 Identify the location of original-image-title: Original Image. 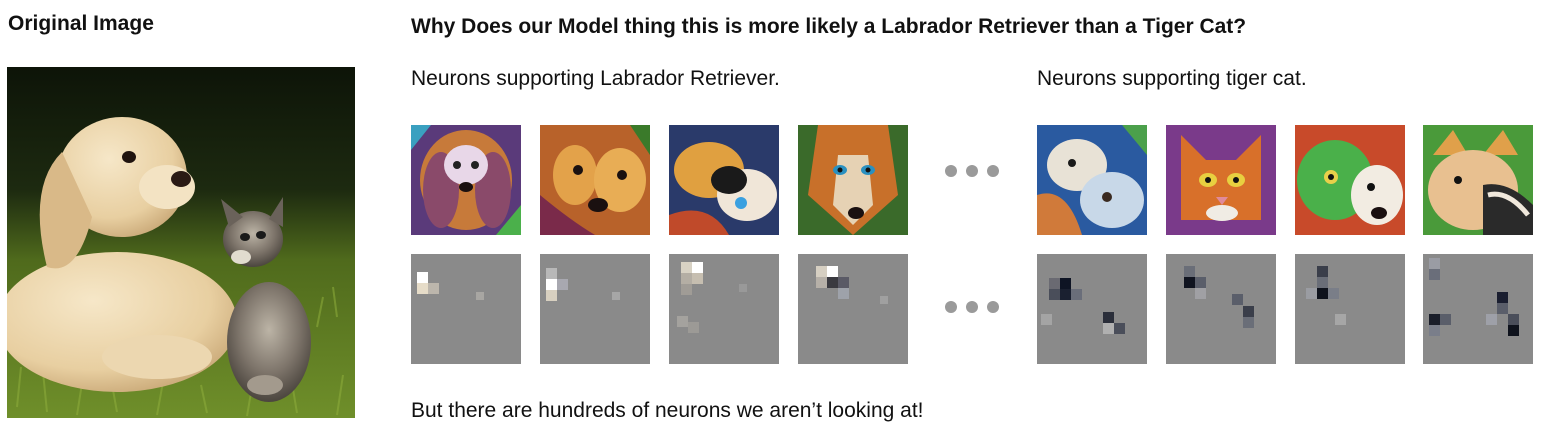
(81, 23).